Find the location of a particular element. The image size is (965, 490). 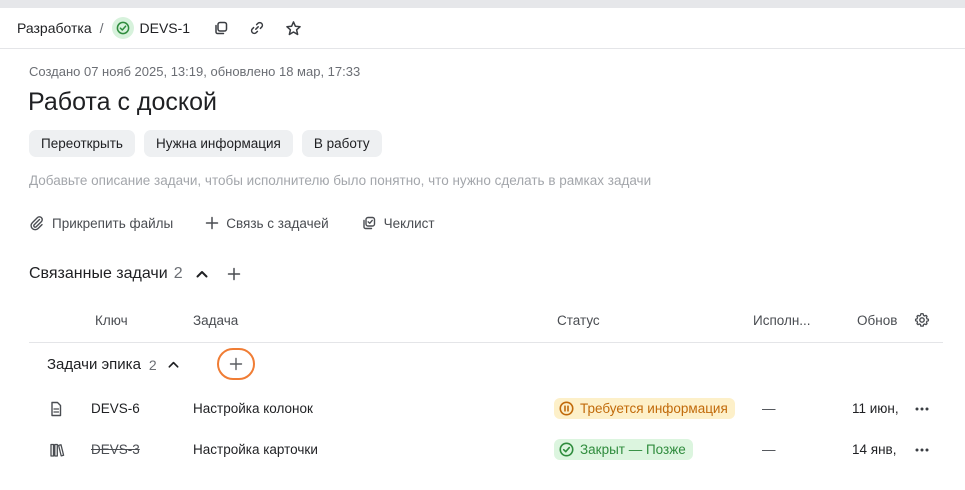

task-title: Настройка карточки is located at coordinates (255, 449).